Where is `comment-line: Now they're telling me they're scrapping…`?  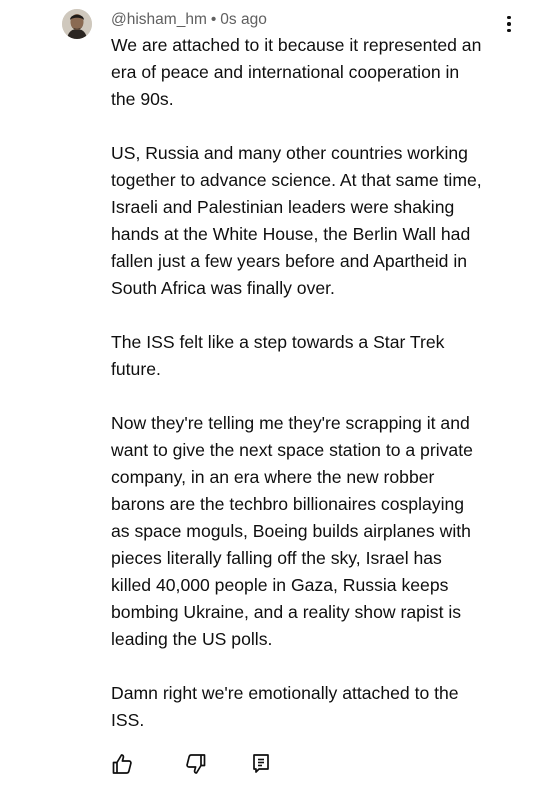
comment-line: Now they're telling me they're scrapping… is located at coordinates (290, 423).